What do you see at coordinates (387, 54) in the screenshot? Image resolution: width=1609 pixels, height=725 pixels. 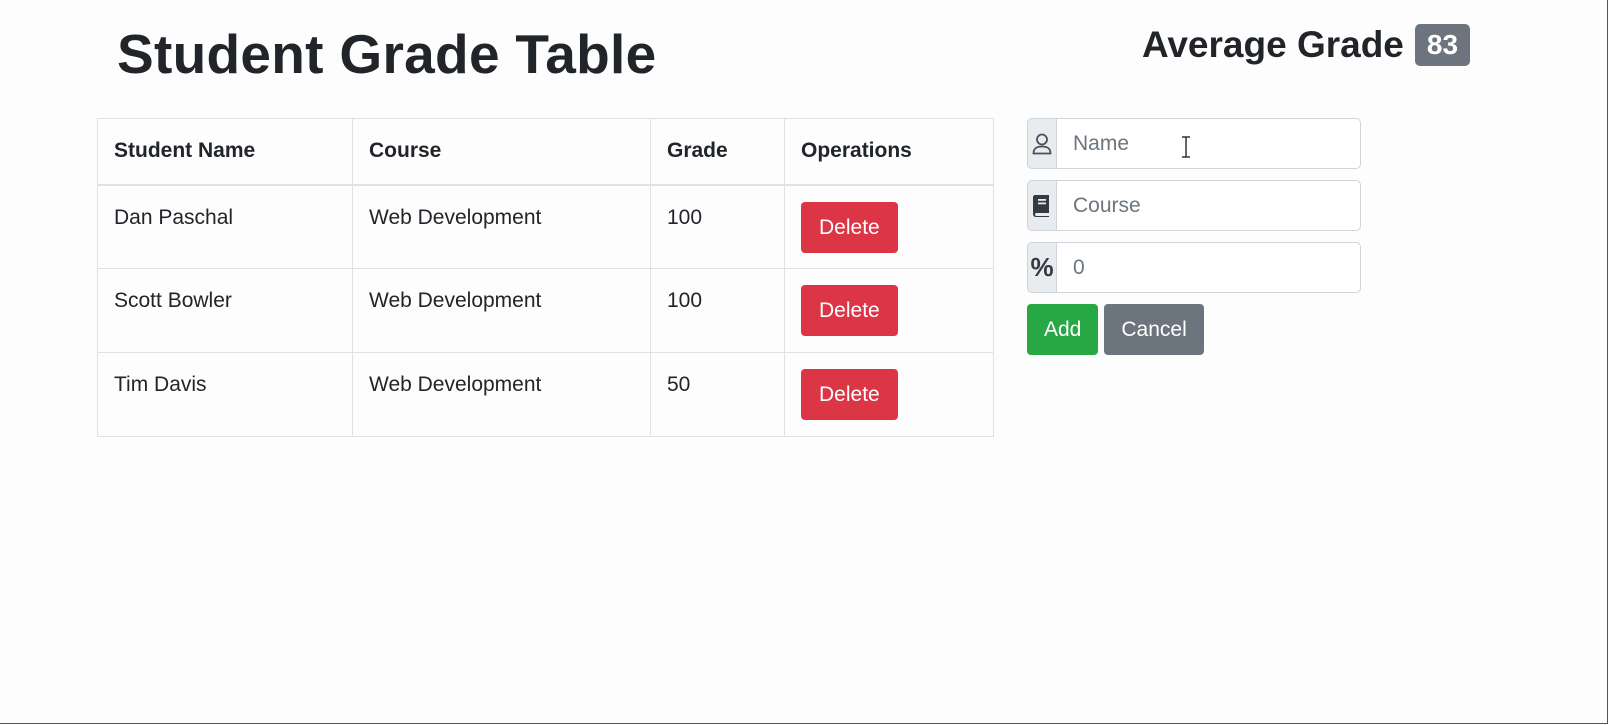 I see `page-title: Student Grade Table` at bounding box center [387, 54].